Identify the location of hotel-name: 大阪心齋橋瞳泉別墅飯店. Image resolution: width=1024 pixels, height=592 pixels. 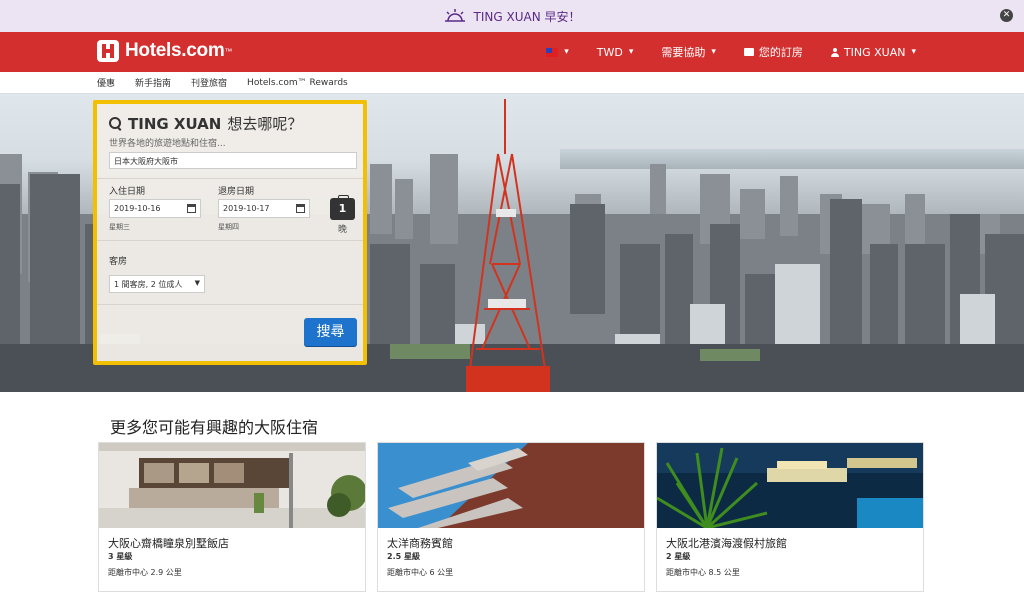
(168, 543).